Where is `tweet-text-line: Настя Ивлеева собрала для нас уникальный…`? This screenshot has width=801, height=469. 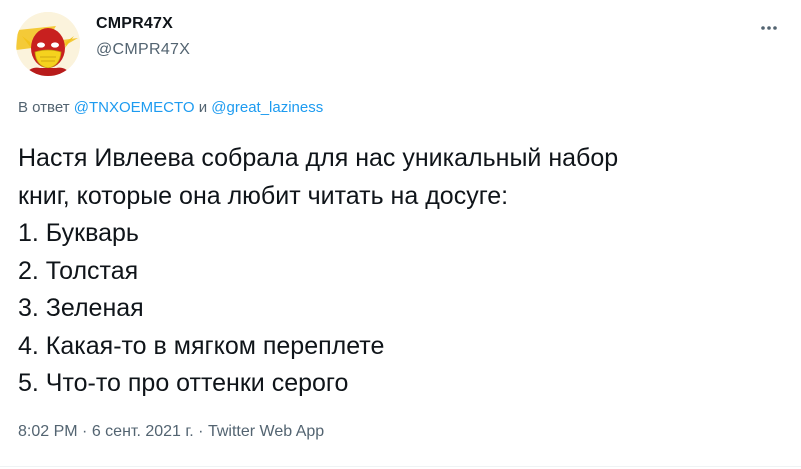 tweet-text-line: Настя Ивлеева собрала для нас уникальный… is located at coordinates (318, 158).